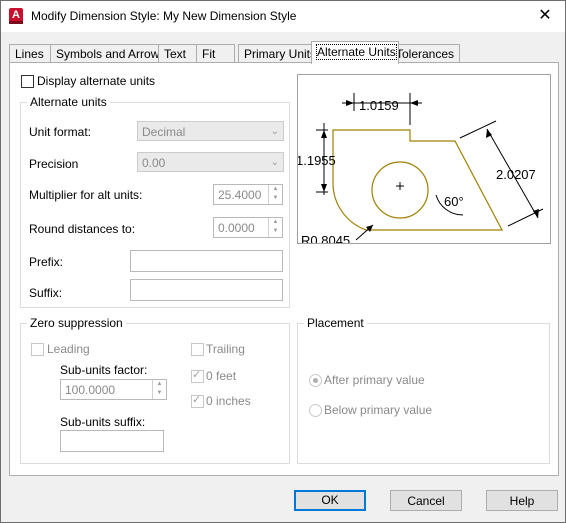 The height and width of the screenshot is (523, 566). I want to click on after-primary-radio, so click(315, 380).